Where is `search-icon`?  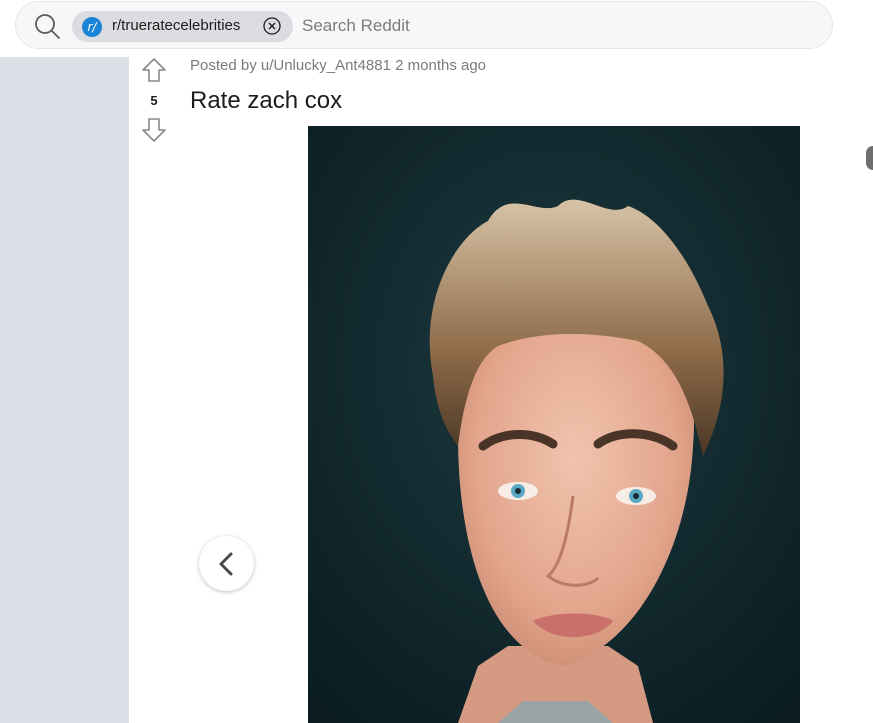
search-icon is located at coordinates (47, 26).